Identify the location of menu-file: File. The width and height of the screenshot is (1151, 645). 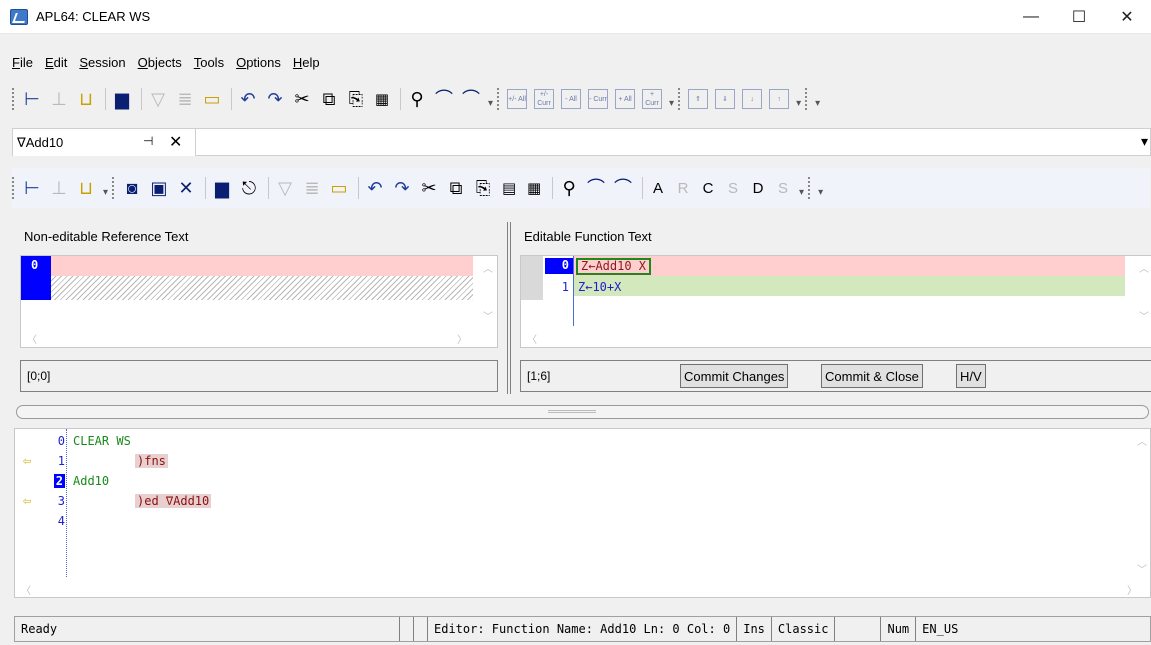
(22, 62).